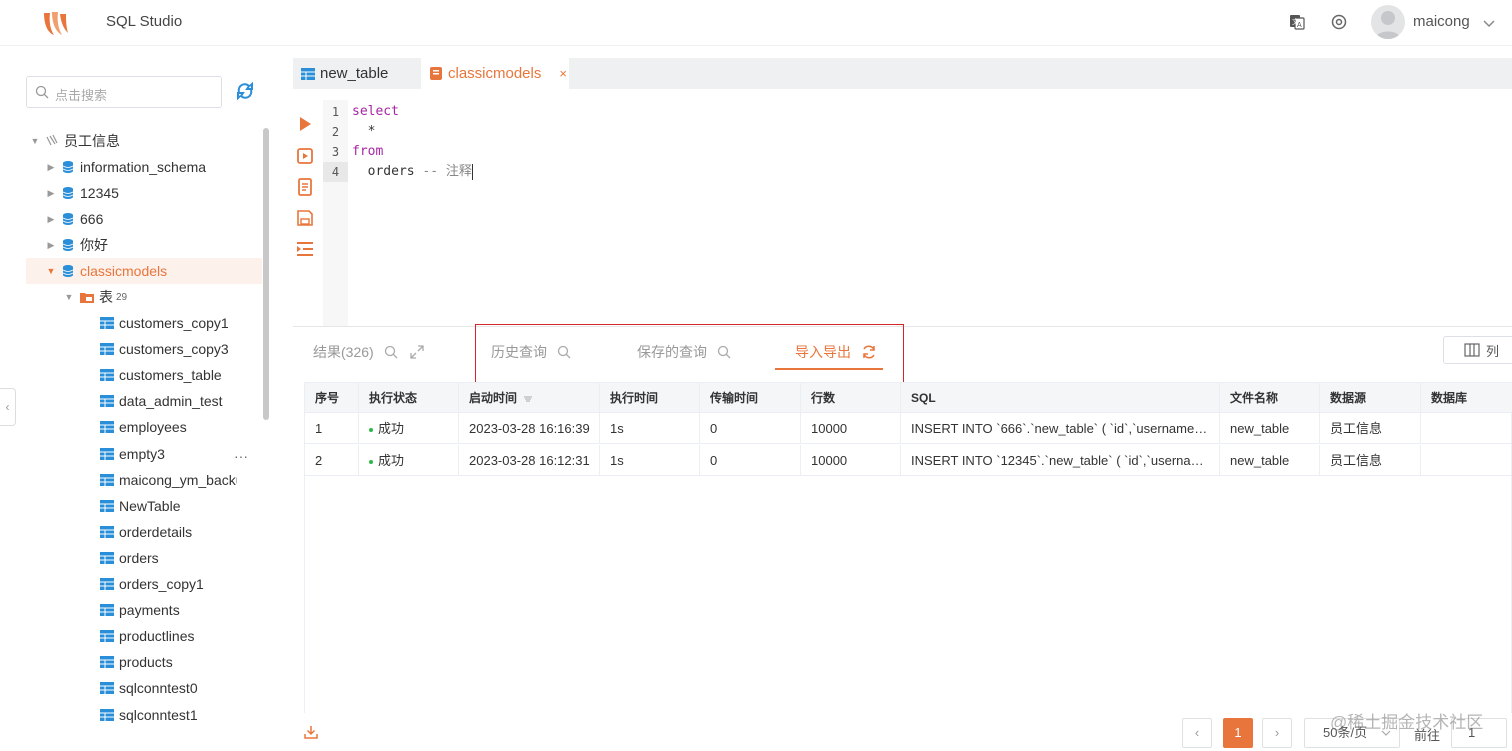  Describe the element at coordinates (343, 352) in the screenshot. I see `tab-label: 结果(326)` at that location.